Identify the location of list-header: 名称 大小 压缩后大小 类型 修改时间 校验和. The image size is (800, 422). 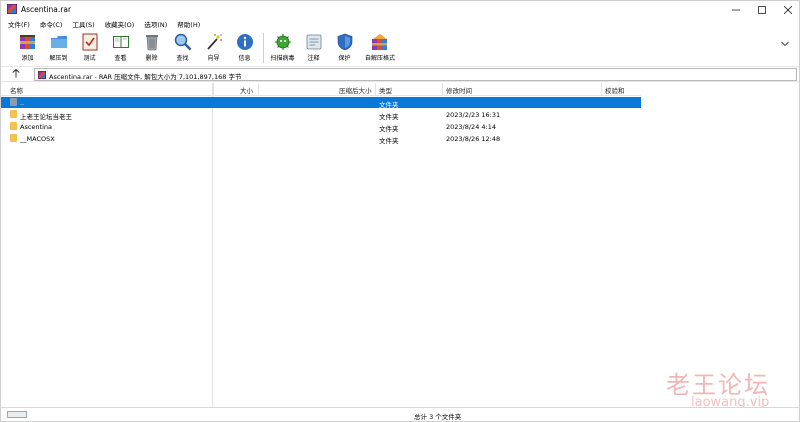
(321, 89).